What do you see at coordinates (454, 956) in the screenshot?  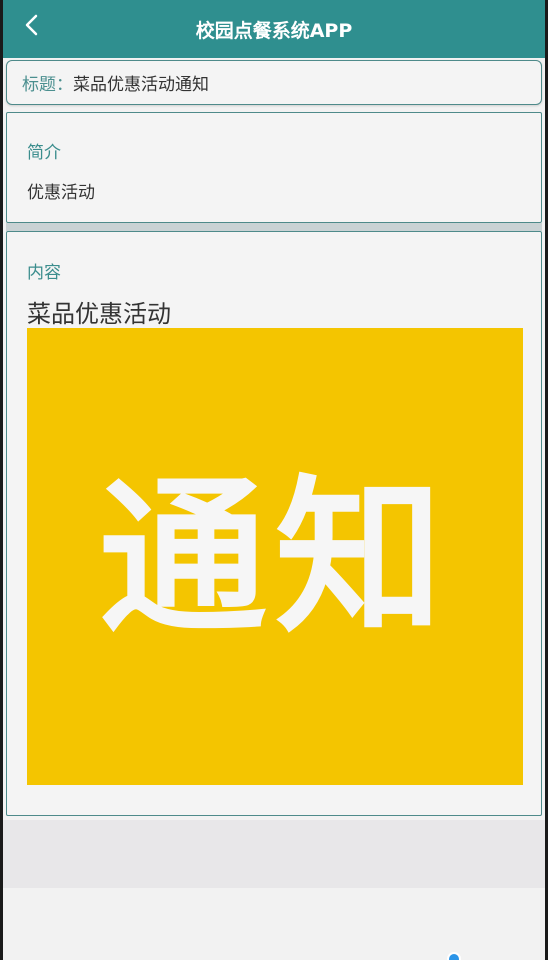 I see `floating-indicator` at bounding box center [454, 956].